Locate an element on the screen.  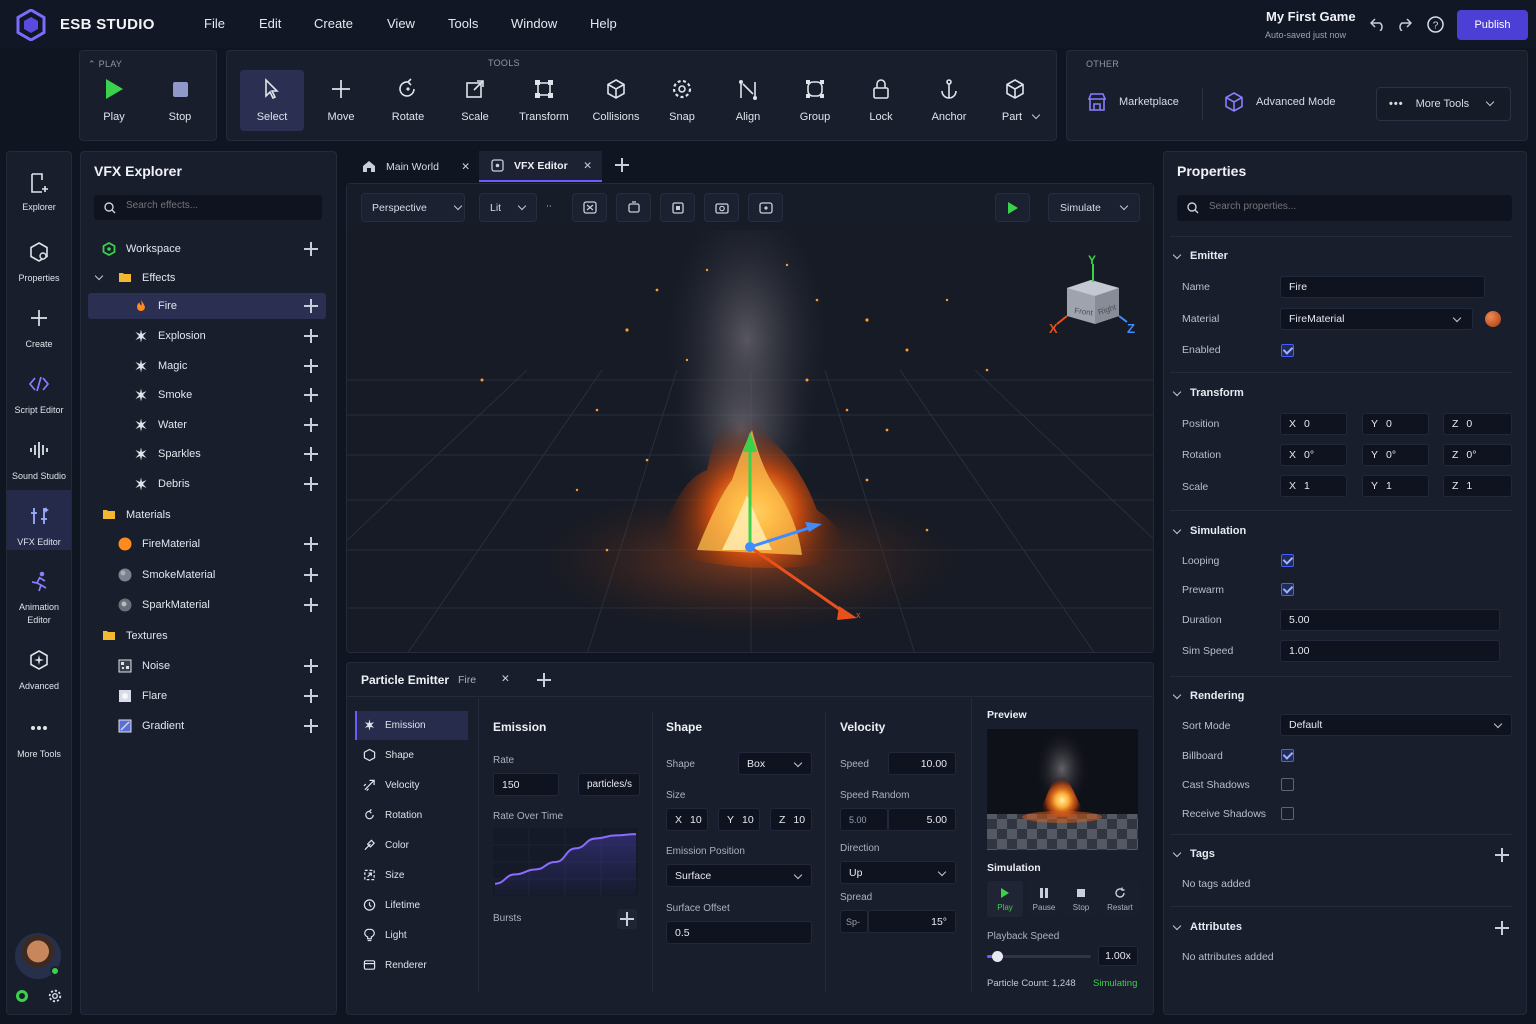
direction-select: Up is located at coordinates (898, 872).